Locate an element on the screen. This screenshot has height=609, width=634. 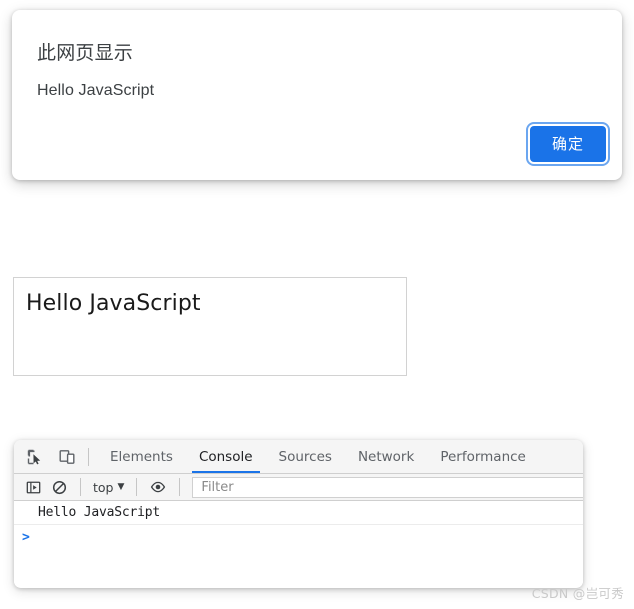
alert-ok-button: 确定 is located at coordinates (567, 144).